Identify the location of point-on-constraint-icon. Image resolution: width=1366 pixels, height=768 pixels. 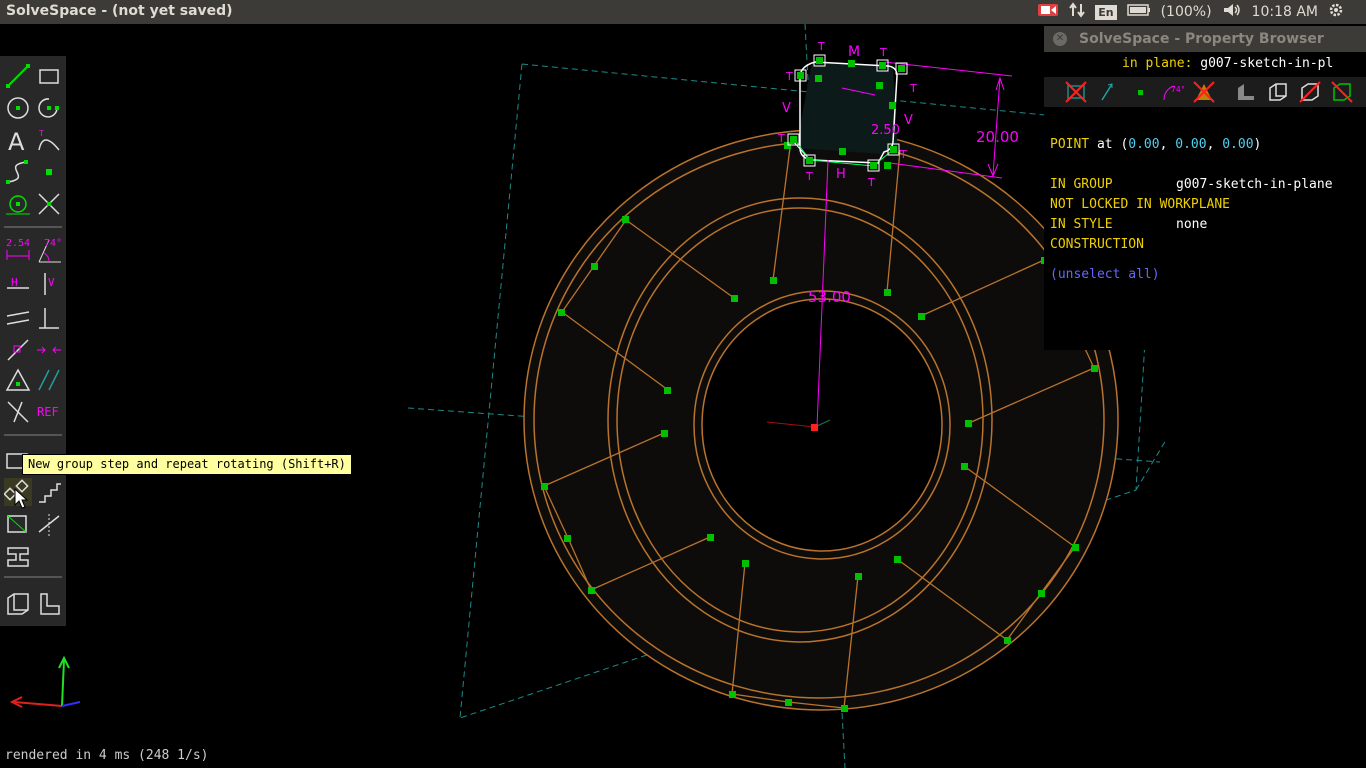
(18, 350).